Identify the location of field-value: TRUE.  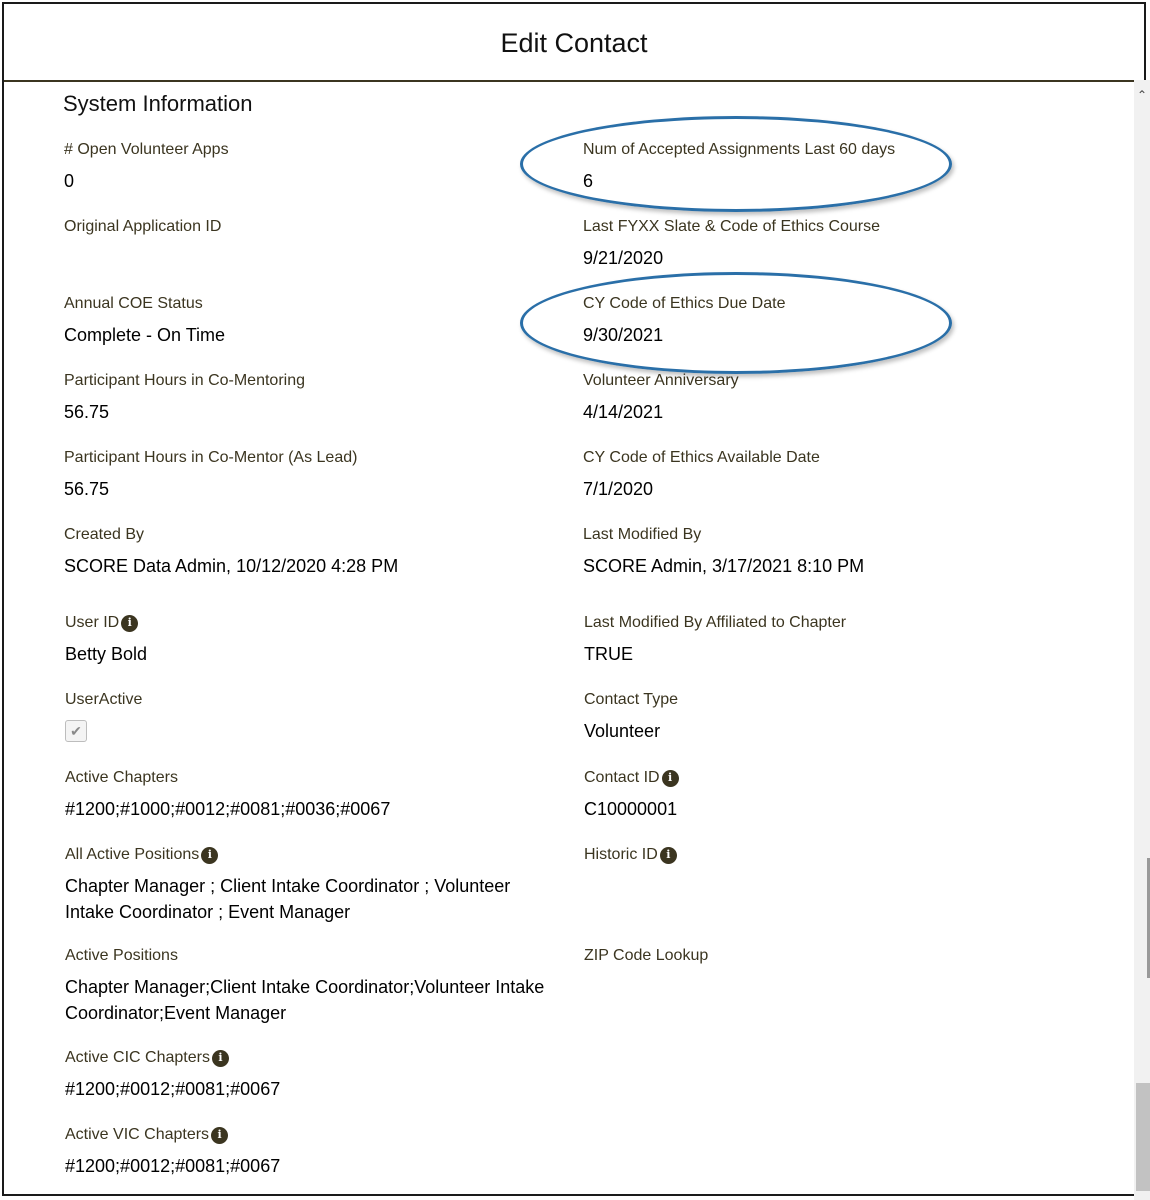
(608, 654).